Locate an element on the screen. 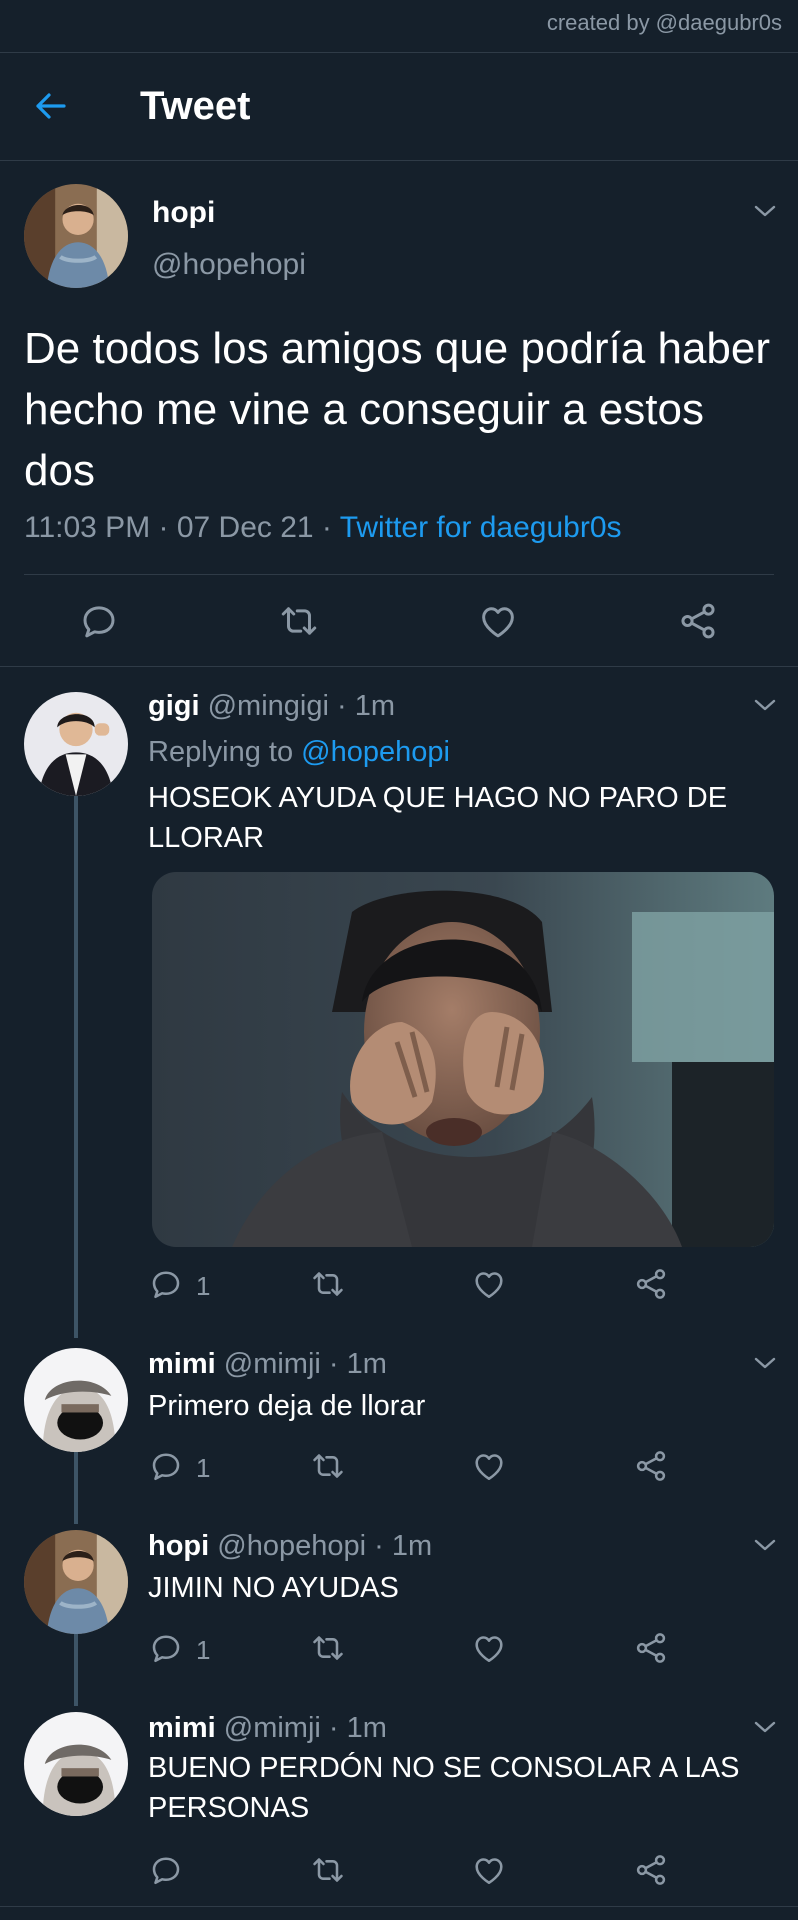 Image resolution: width=798 pixels, height=1920 pixels. reply-author-name: hopi is located at coordinates (178, 1546).